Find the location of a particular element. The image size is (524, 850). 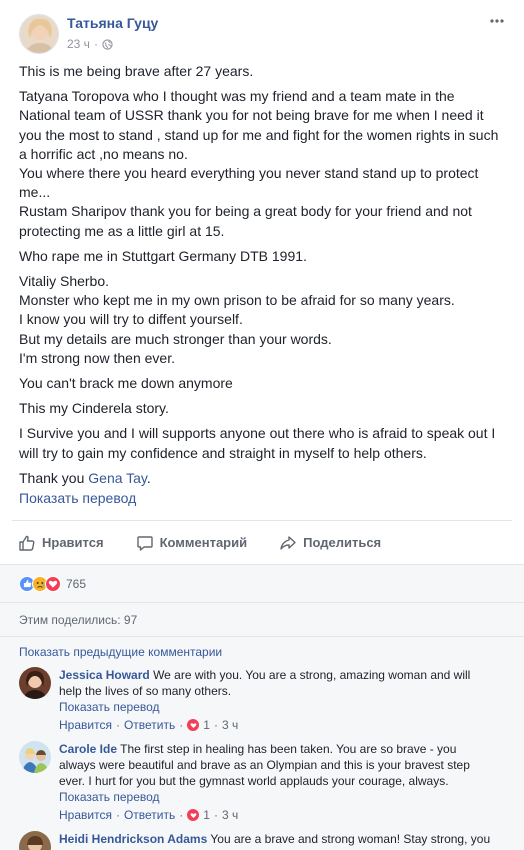

commenter-name: Jessica Howard is located at coordinates (104, 675).